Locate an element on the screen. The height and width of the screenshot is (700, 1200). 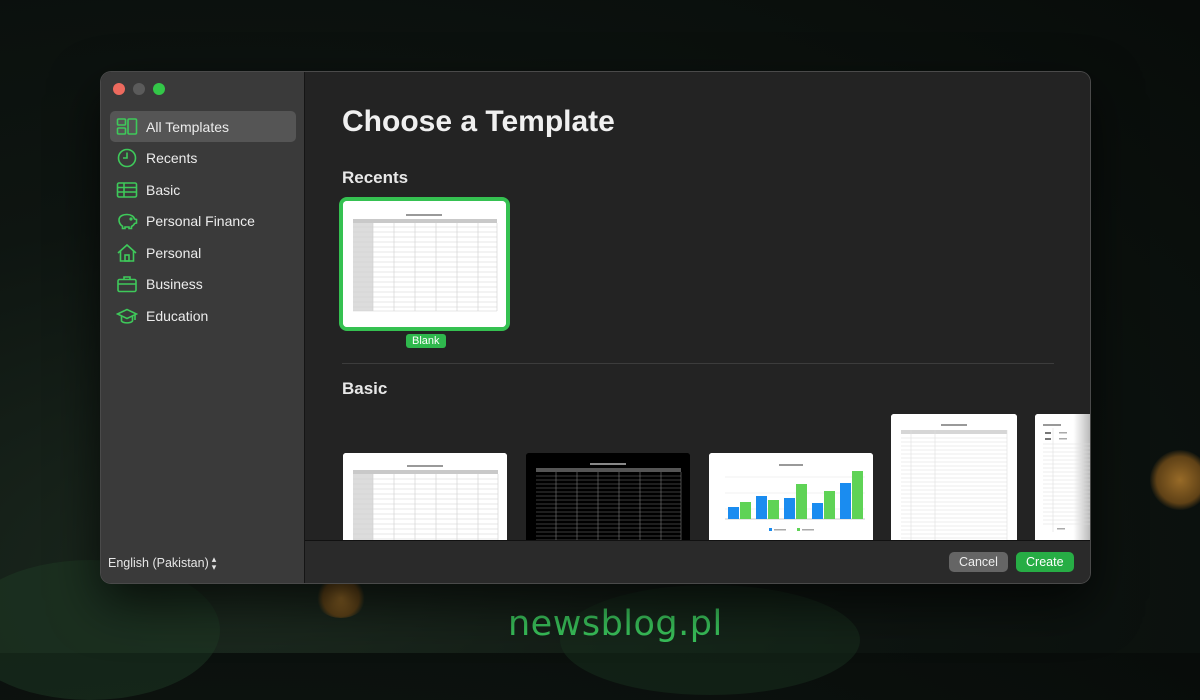
cancel-button: Cancel is located at coordinates (978, 562).